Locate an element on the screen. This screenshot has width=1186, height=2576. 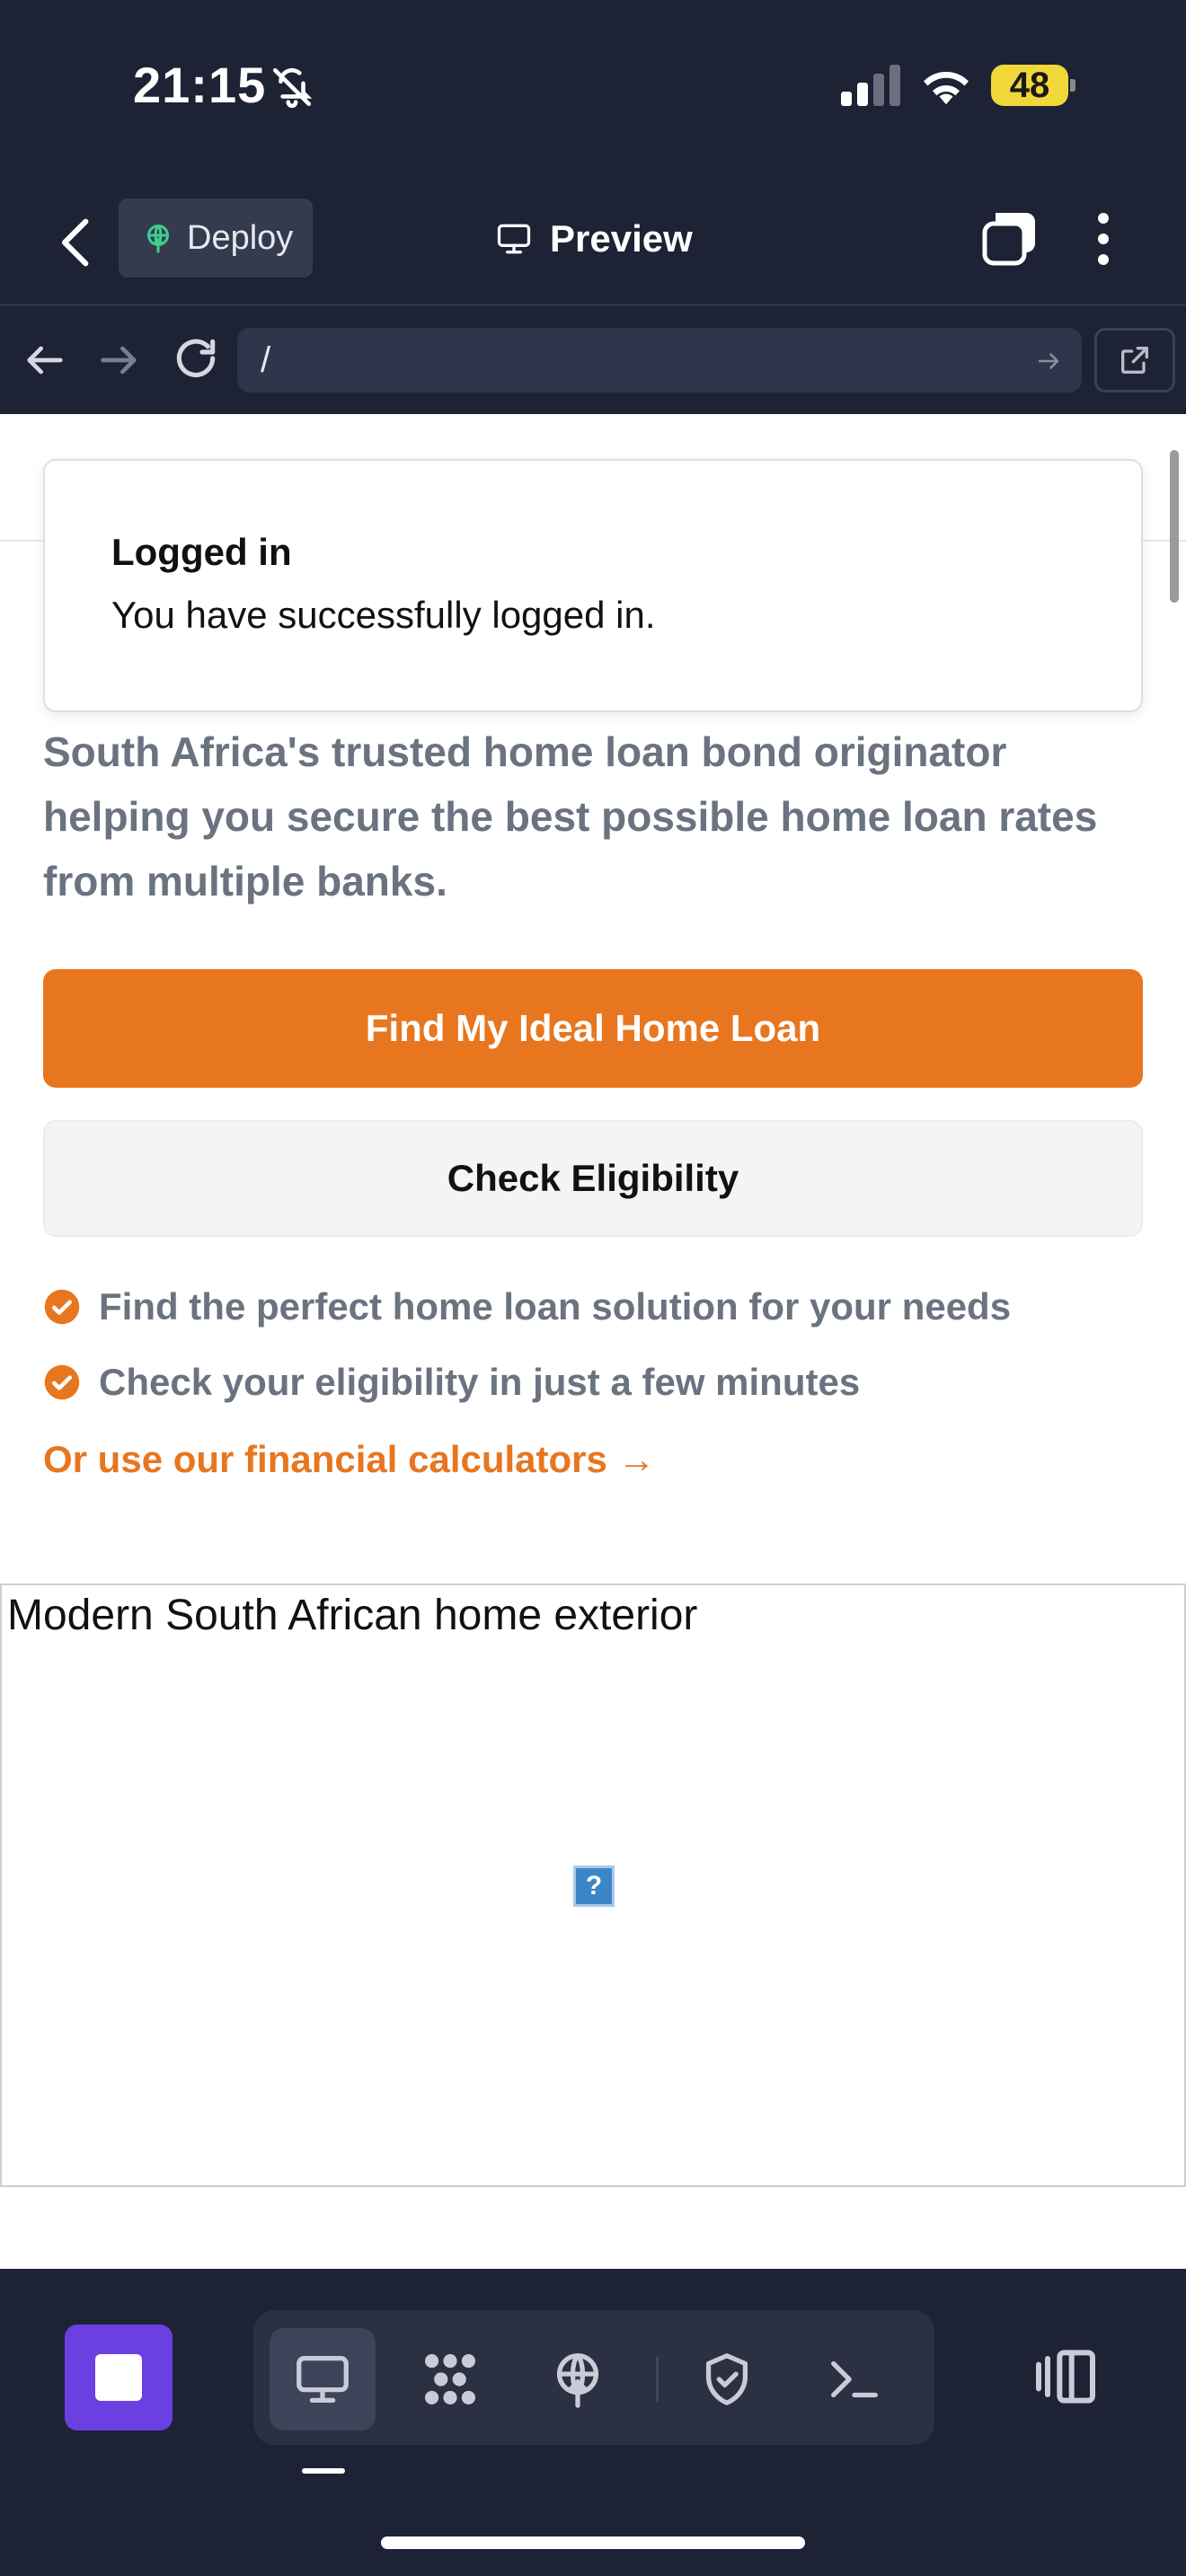
more-options-icon is located at coordinates (1103, 238).